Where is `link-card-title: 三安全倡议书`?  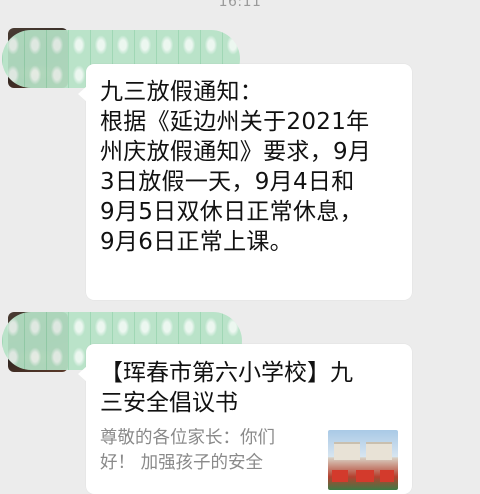
link-card-title: 三安全倡议书 is located at coordinates (169, 403).